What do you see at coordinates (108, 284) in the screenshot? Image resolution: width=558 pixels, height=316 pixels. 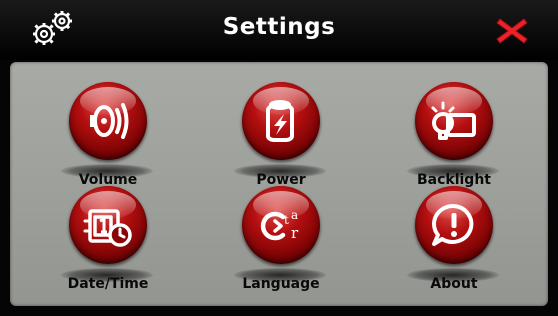 I see `tile-label-date-time: Date/Time` at bounding box center [108, 284].